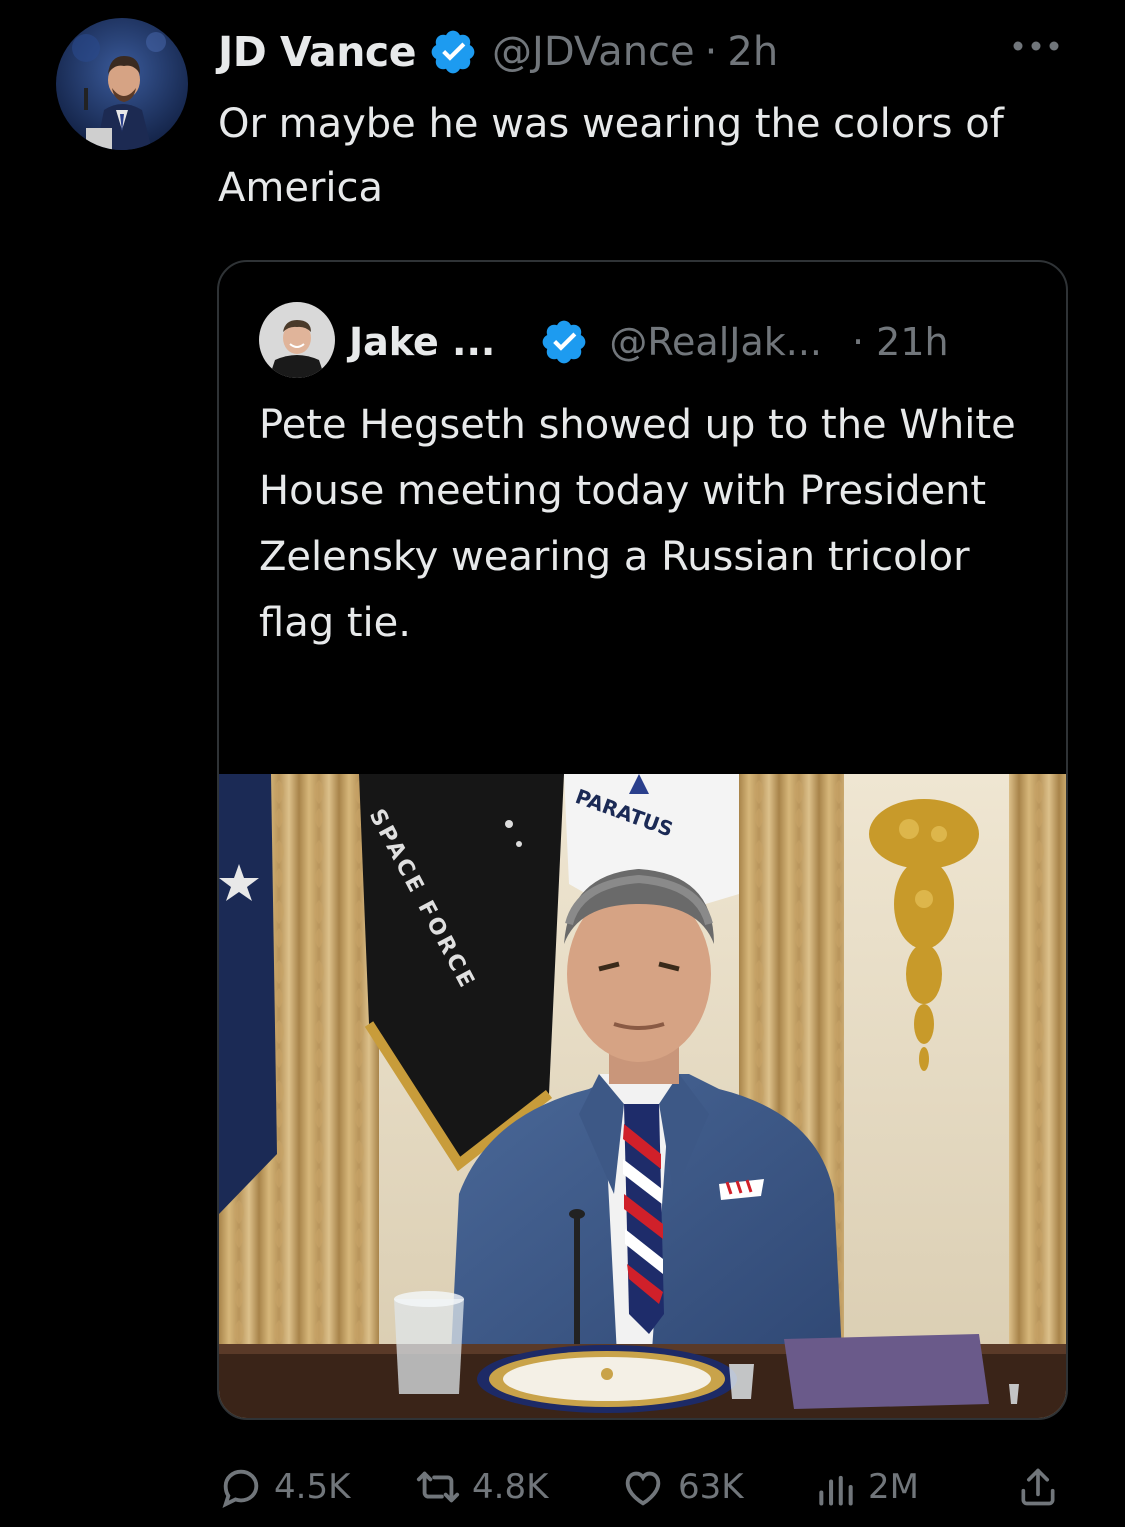  Describe the element at coordinates (593, 52) in the screenshot. I see `author-handle: @JDVance` at that location.